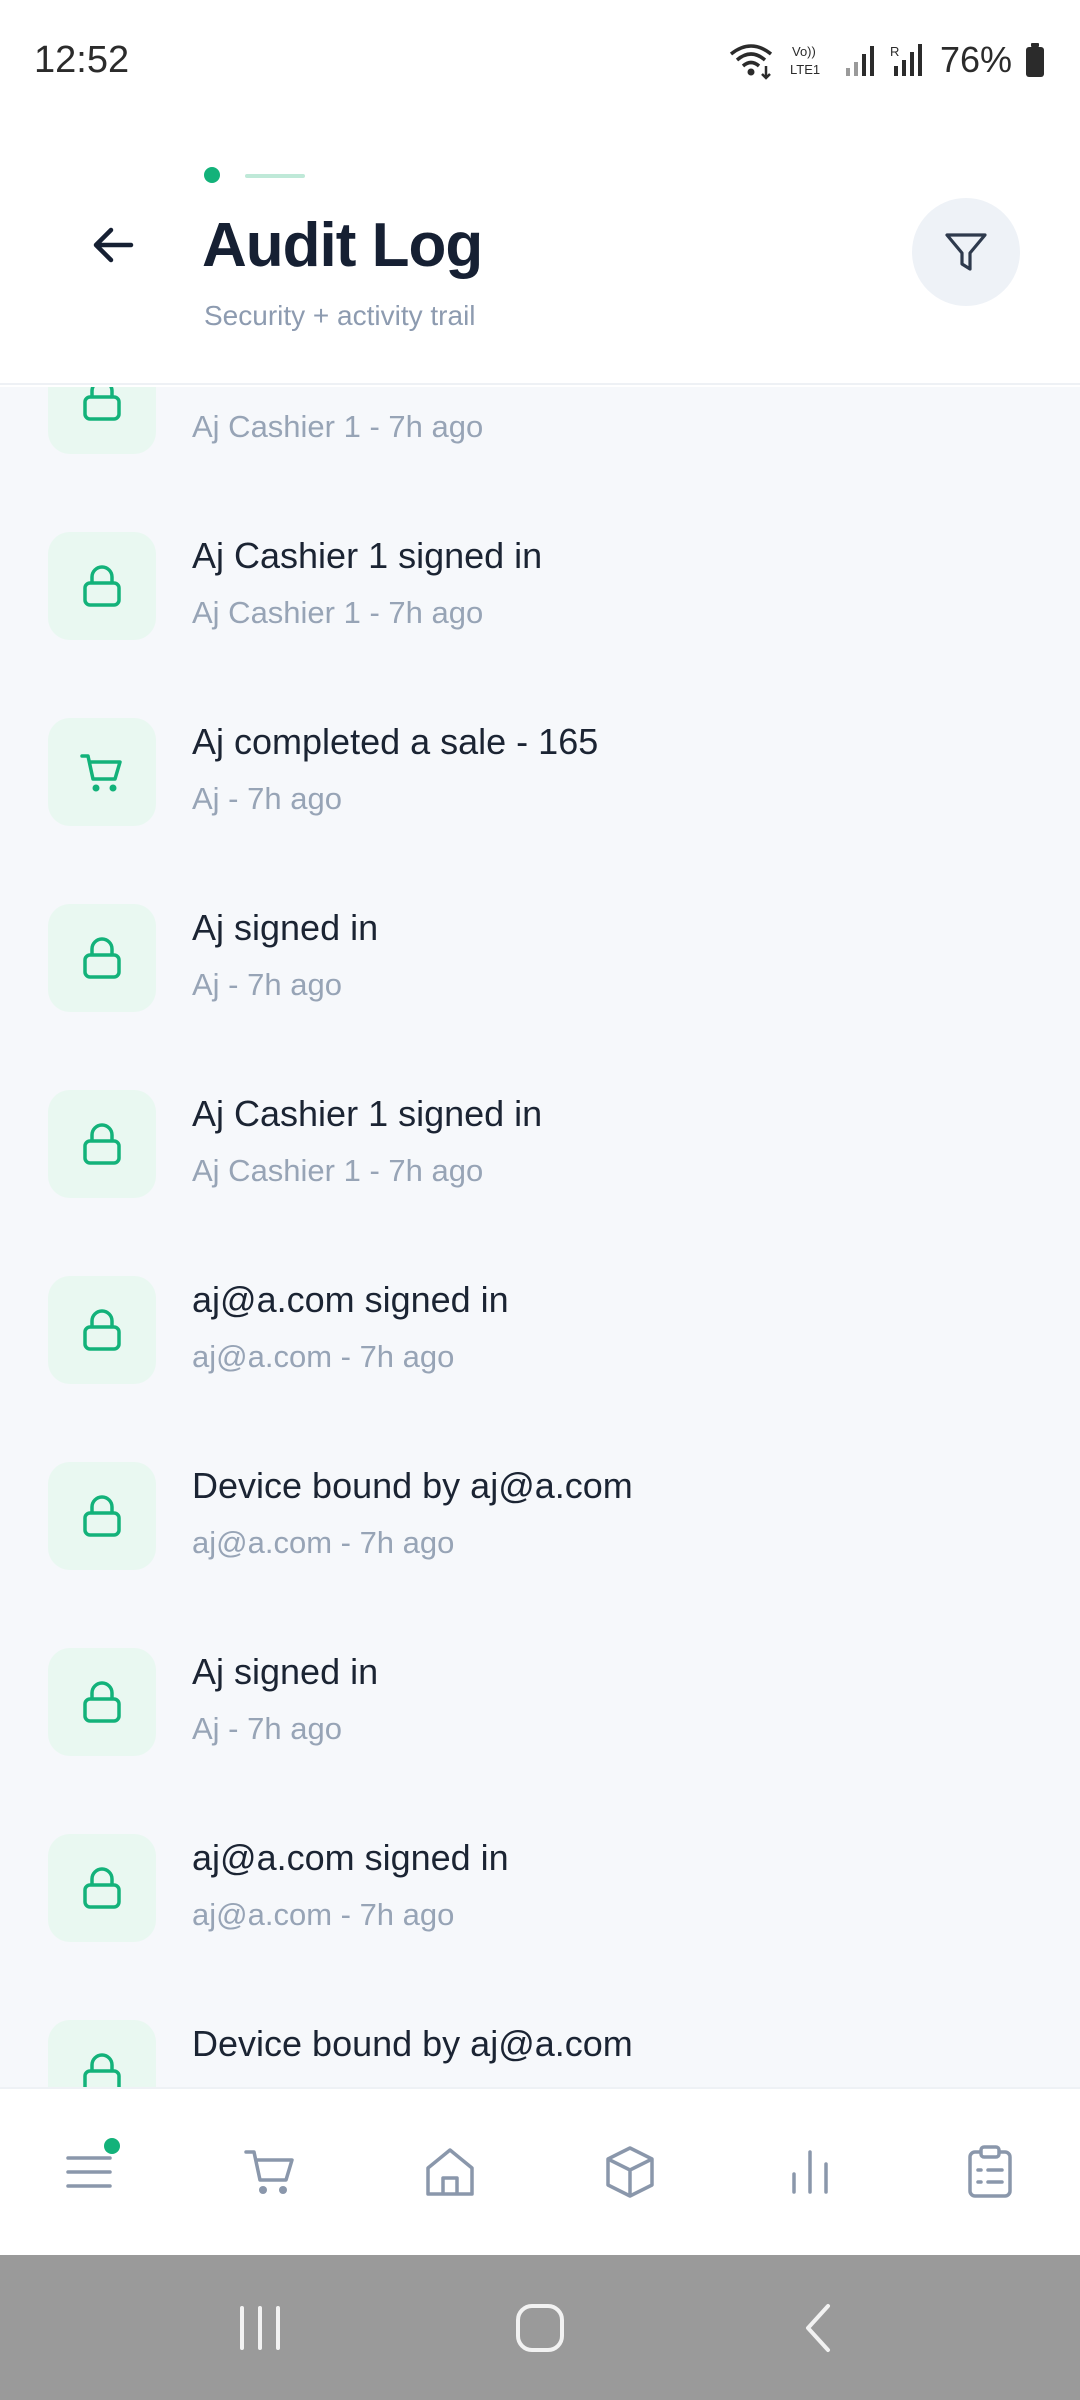 This screenshot has width=1080, height=2400. I want to click on menu-icon, so click(89, 2172).